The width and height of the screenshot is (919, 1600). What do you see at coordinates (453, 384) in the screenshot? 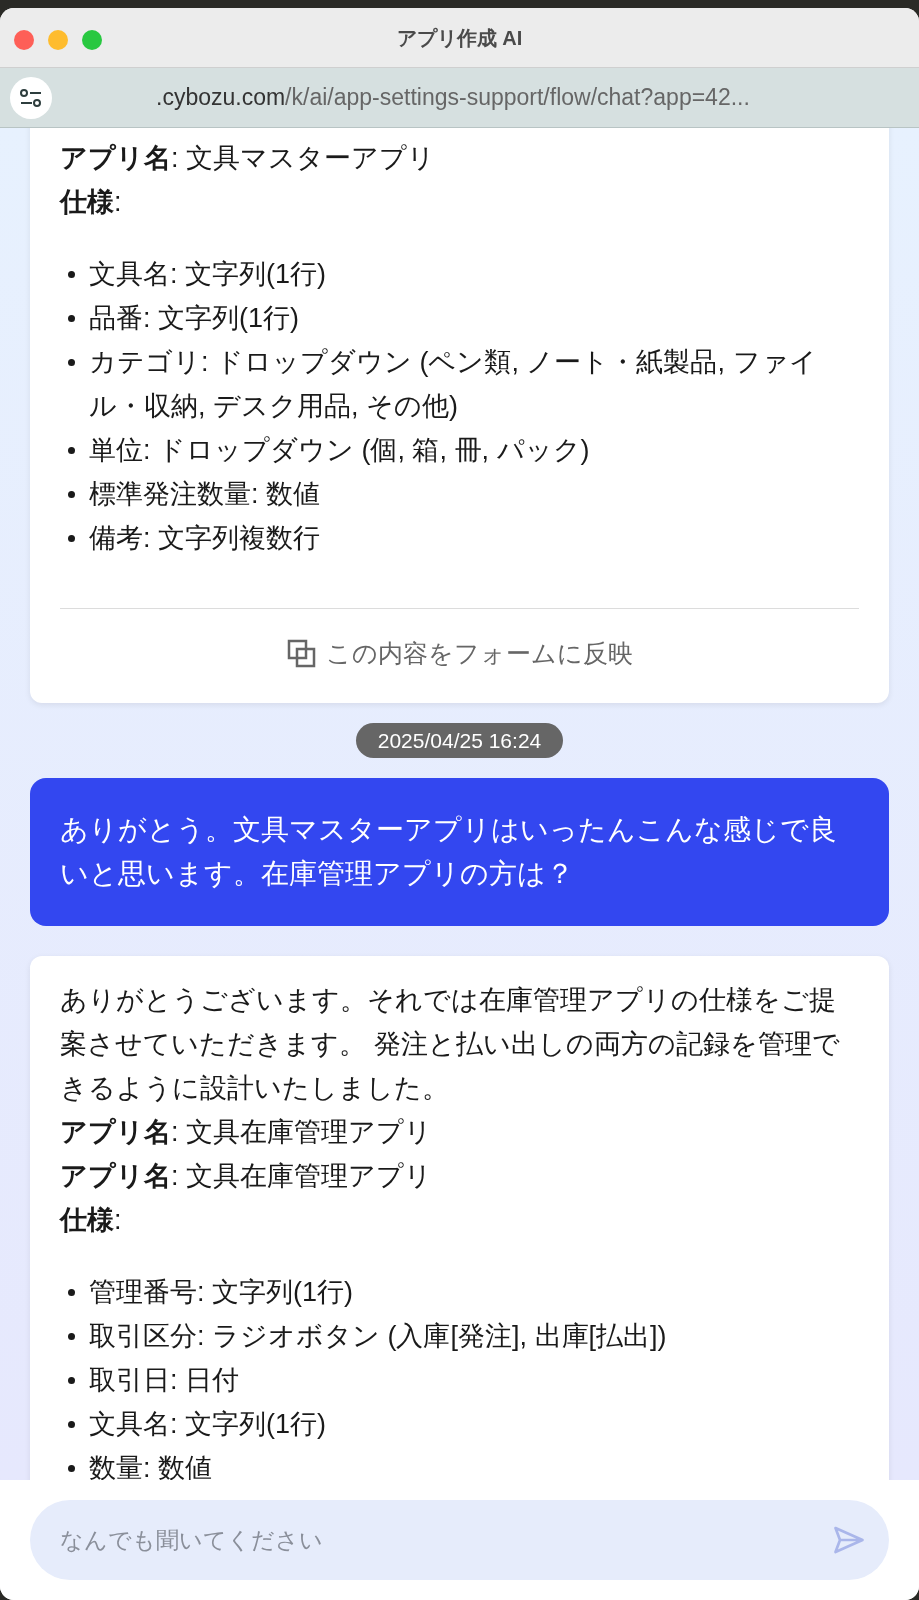
I see `list-item: カテゴリ: ドロップダウン (ペン類, ノート・紙製品, ファイル・収納, デスク用品, その他)` at bounding box center [453, 384].